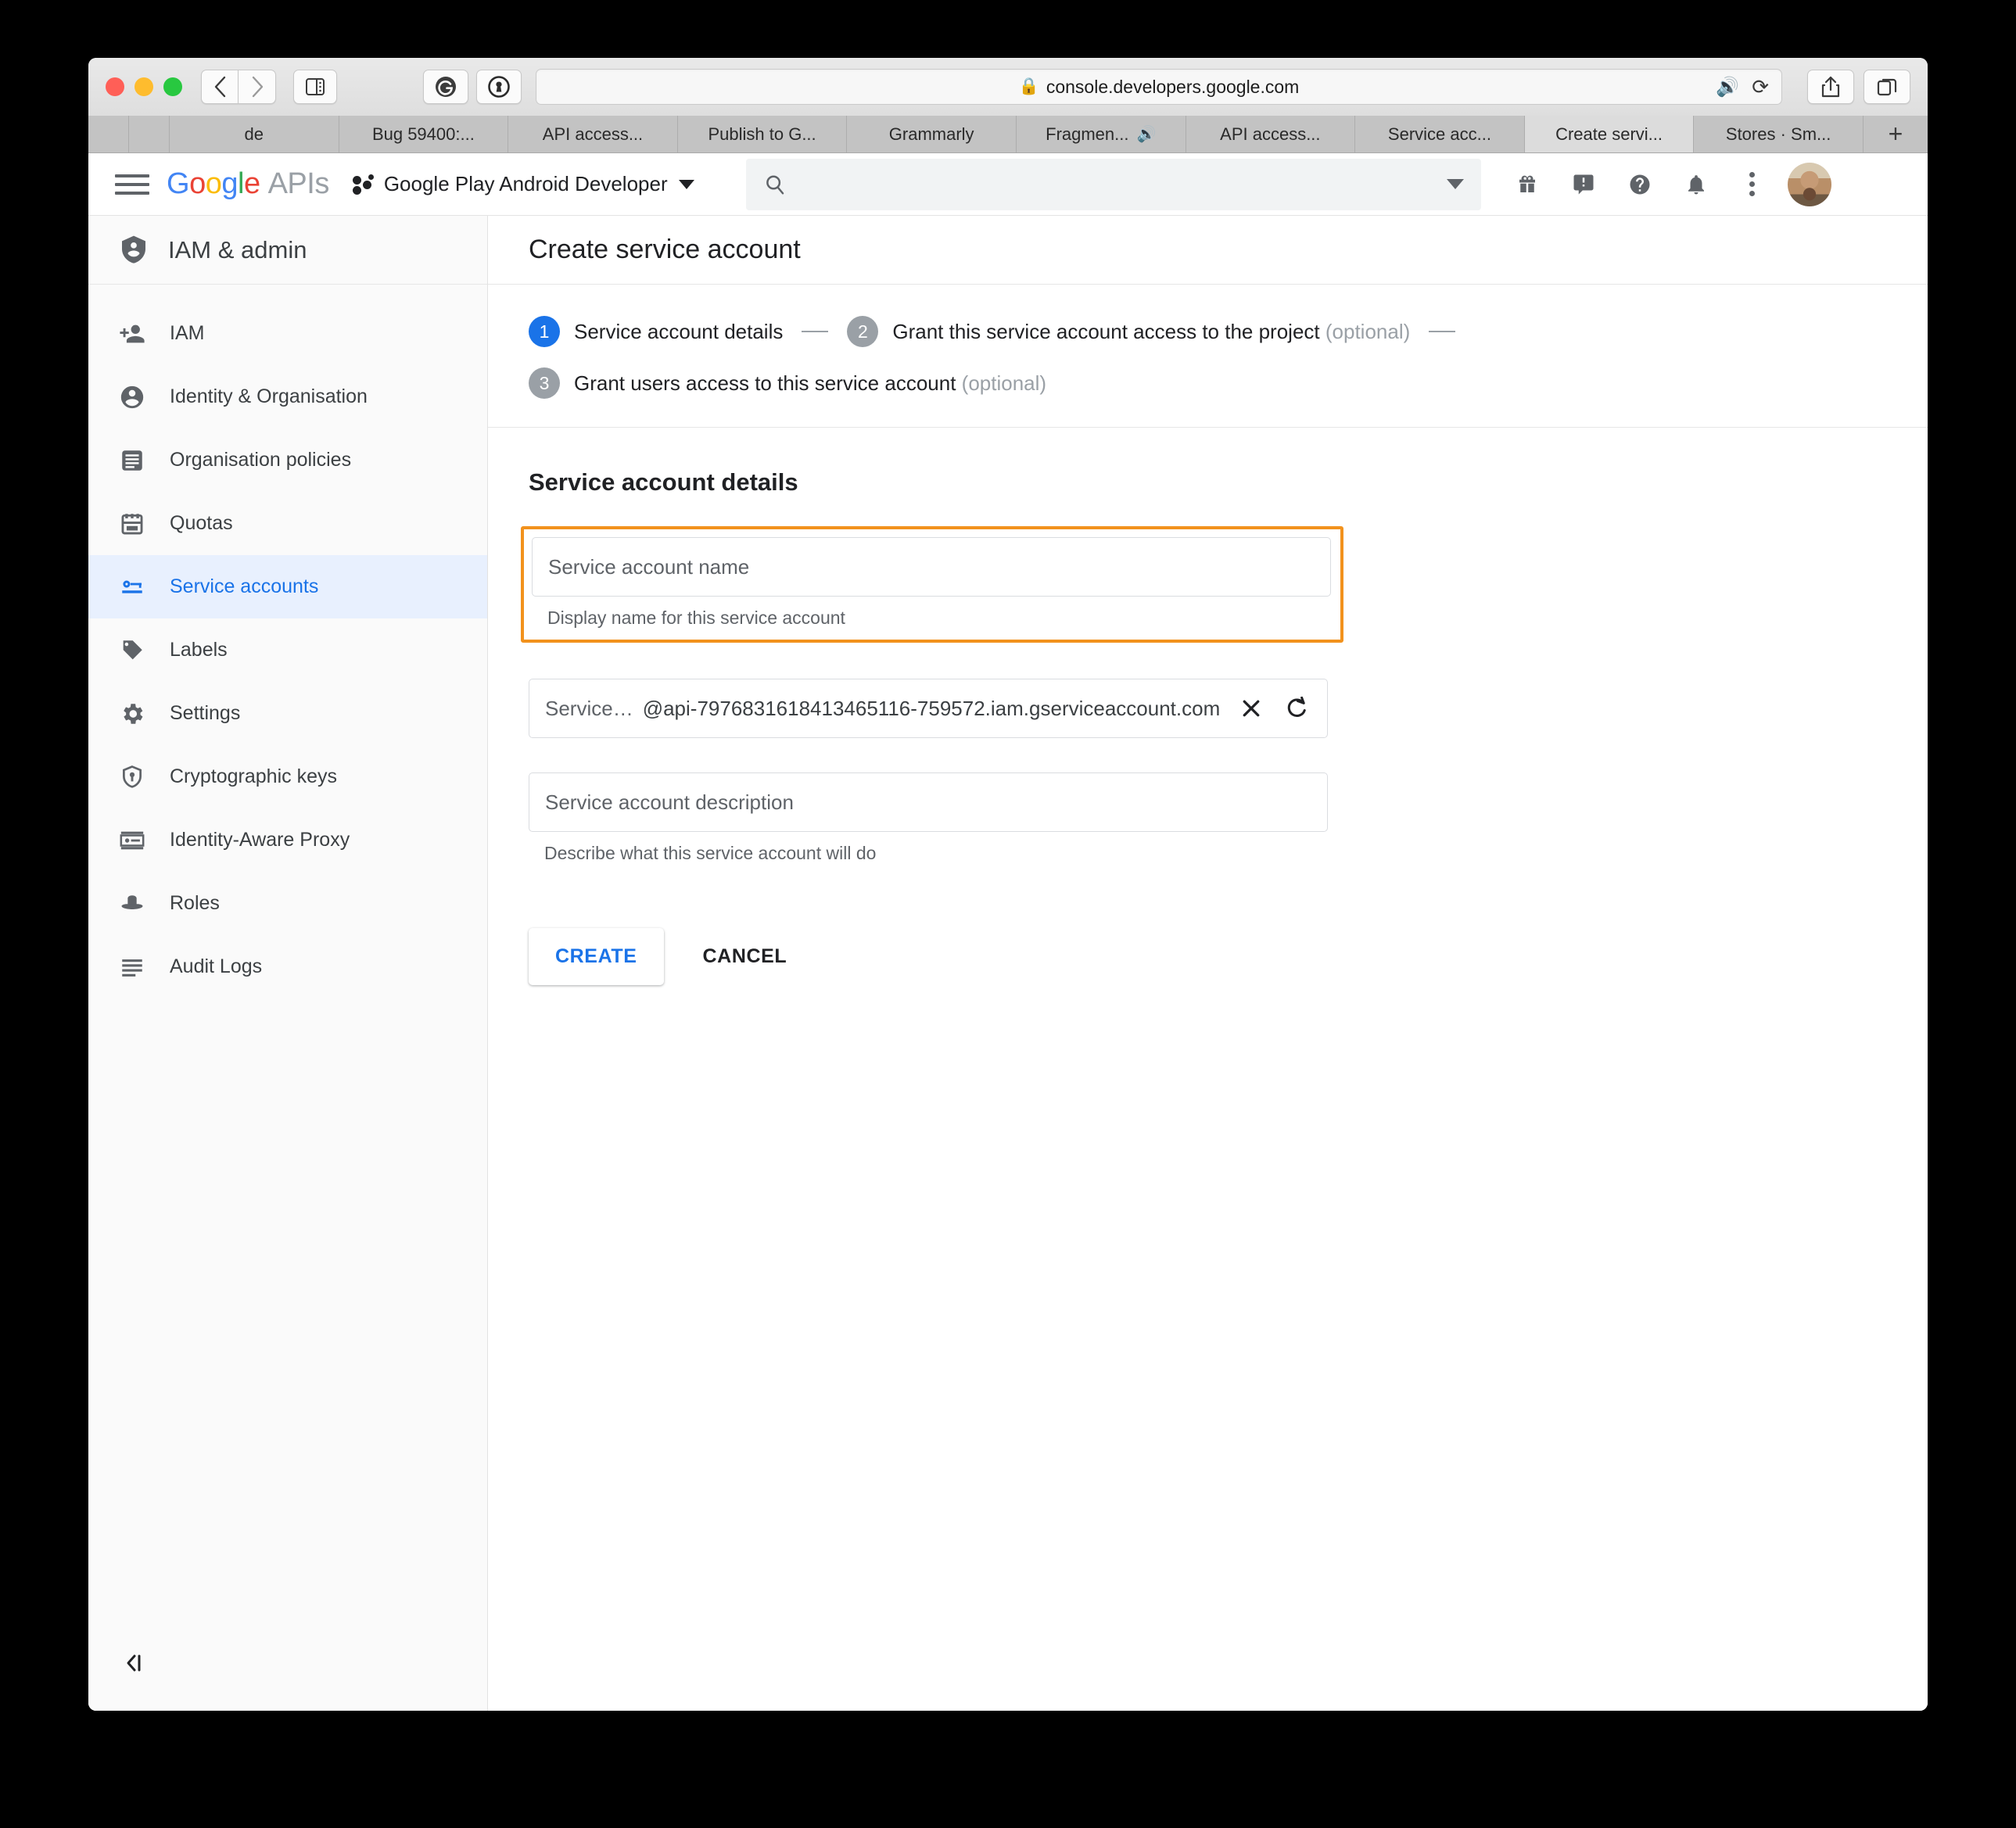  Describe the element at coordinates (132, 184) in the screenshot. I see `hamburger-menu-icon` at that location.